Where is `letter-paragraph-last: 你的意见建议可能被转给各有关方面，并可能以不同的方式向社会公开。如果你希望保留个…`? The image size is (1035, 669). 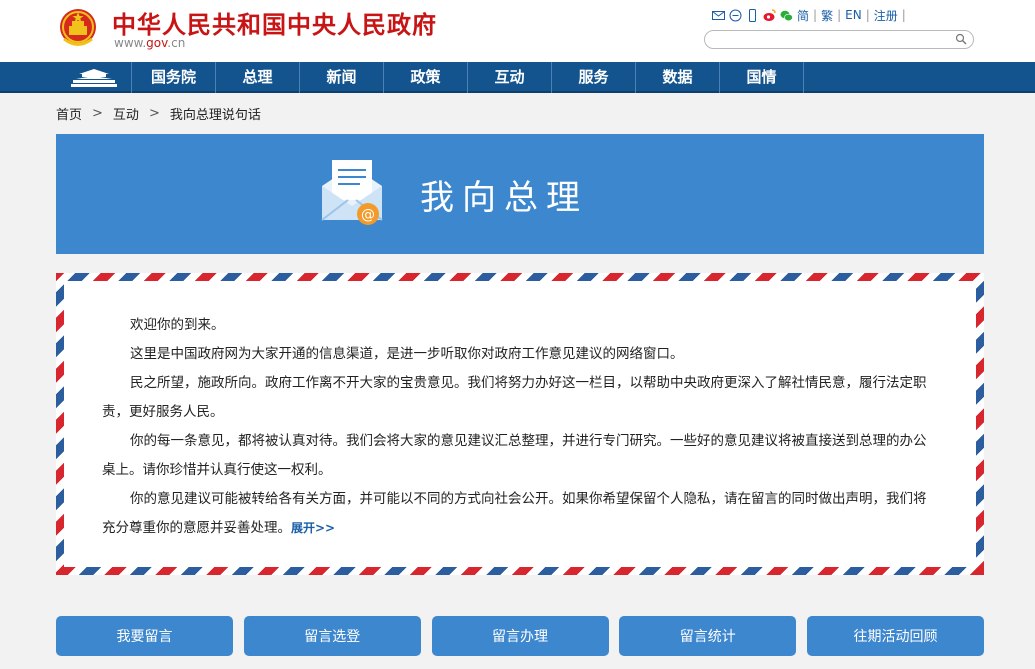 letter-paragraph-last: 你的意见建议可能被转给各有关方面，并可能以不同的方式向社会公开。如果你希望保留个… is located at coordinates (517, 514).